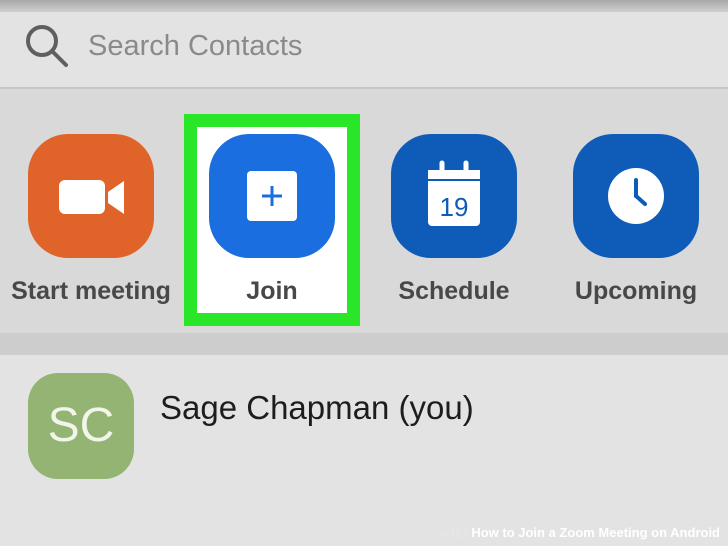 The image size is (728, 546). I want to click on upcoming-button: Upcoming, so click(636, 211).